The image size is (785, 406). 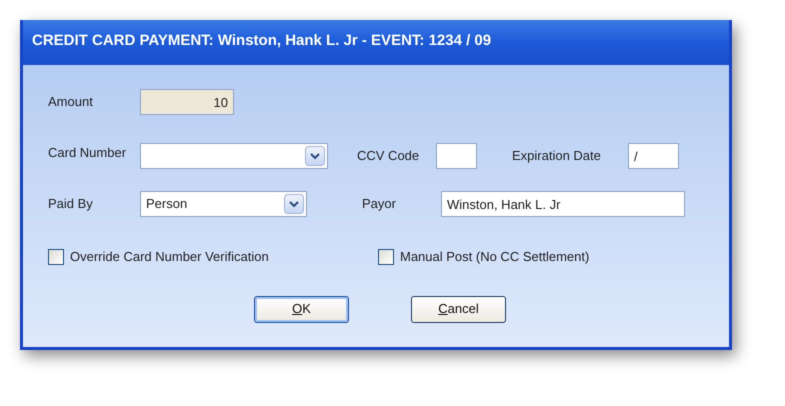 I want to click on amount-field: 10, so click(x=187, y=102).